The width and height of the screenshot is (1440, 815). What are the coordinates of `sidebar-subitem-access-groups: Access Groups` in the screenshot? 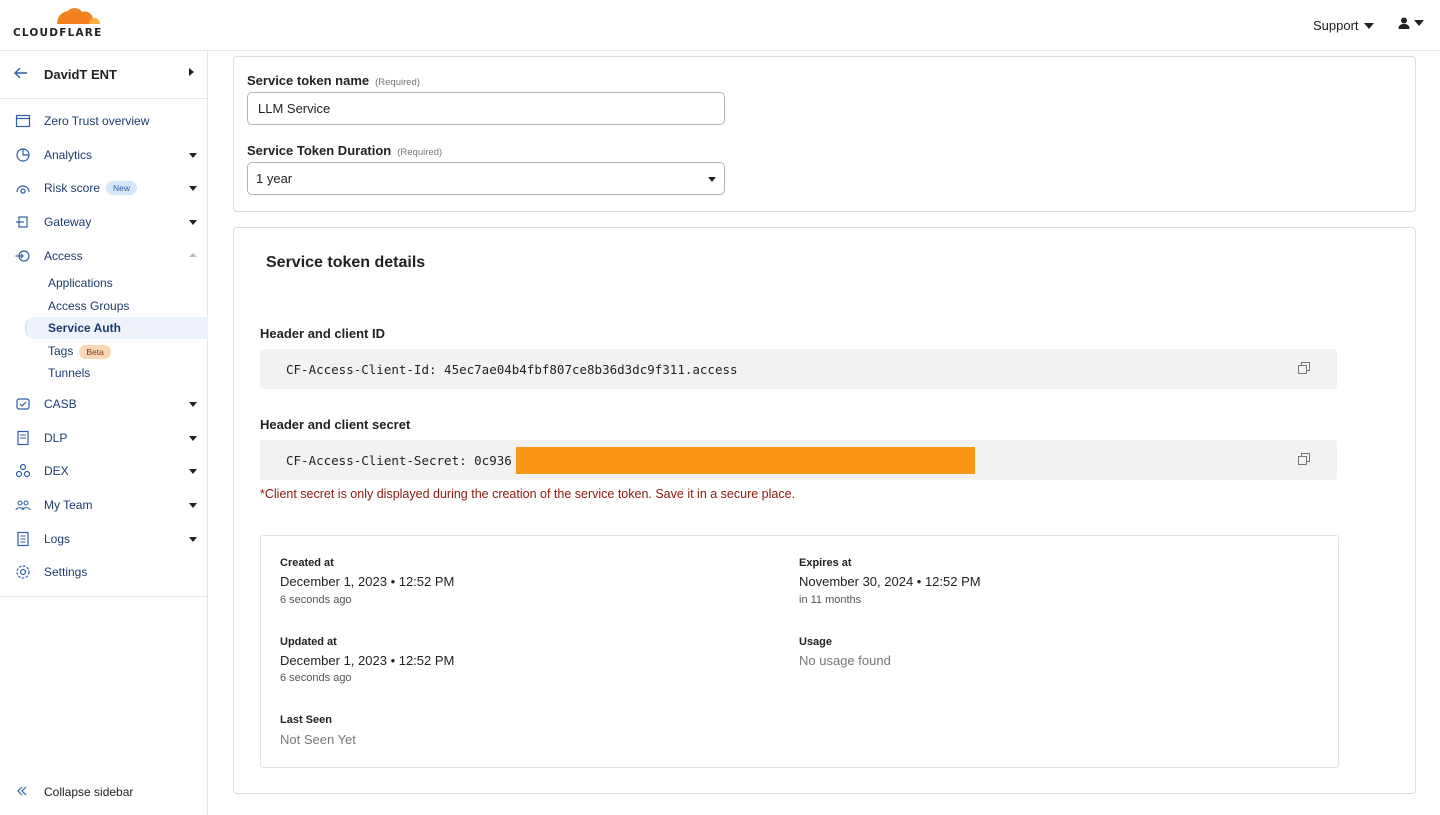 It's located at (88, 306).